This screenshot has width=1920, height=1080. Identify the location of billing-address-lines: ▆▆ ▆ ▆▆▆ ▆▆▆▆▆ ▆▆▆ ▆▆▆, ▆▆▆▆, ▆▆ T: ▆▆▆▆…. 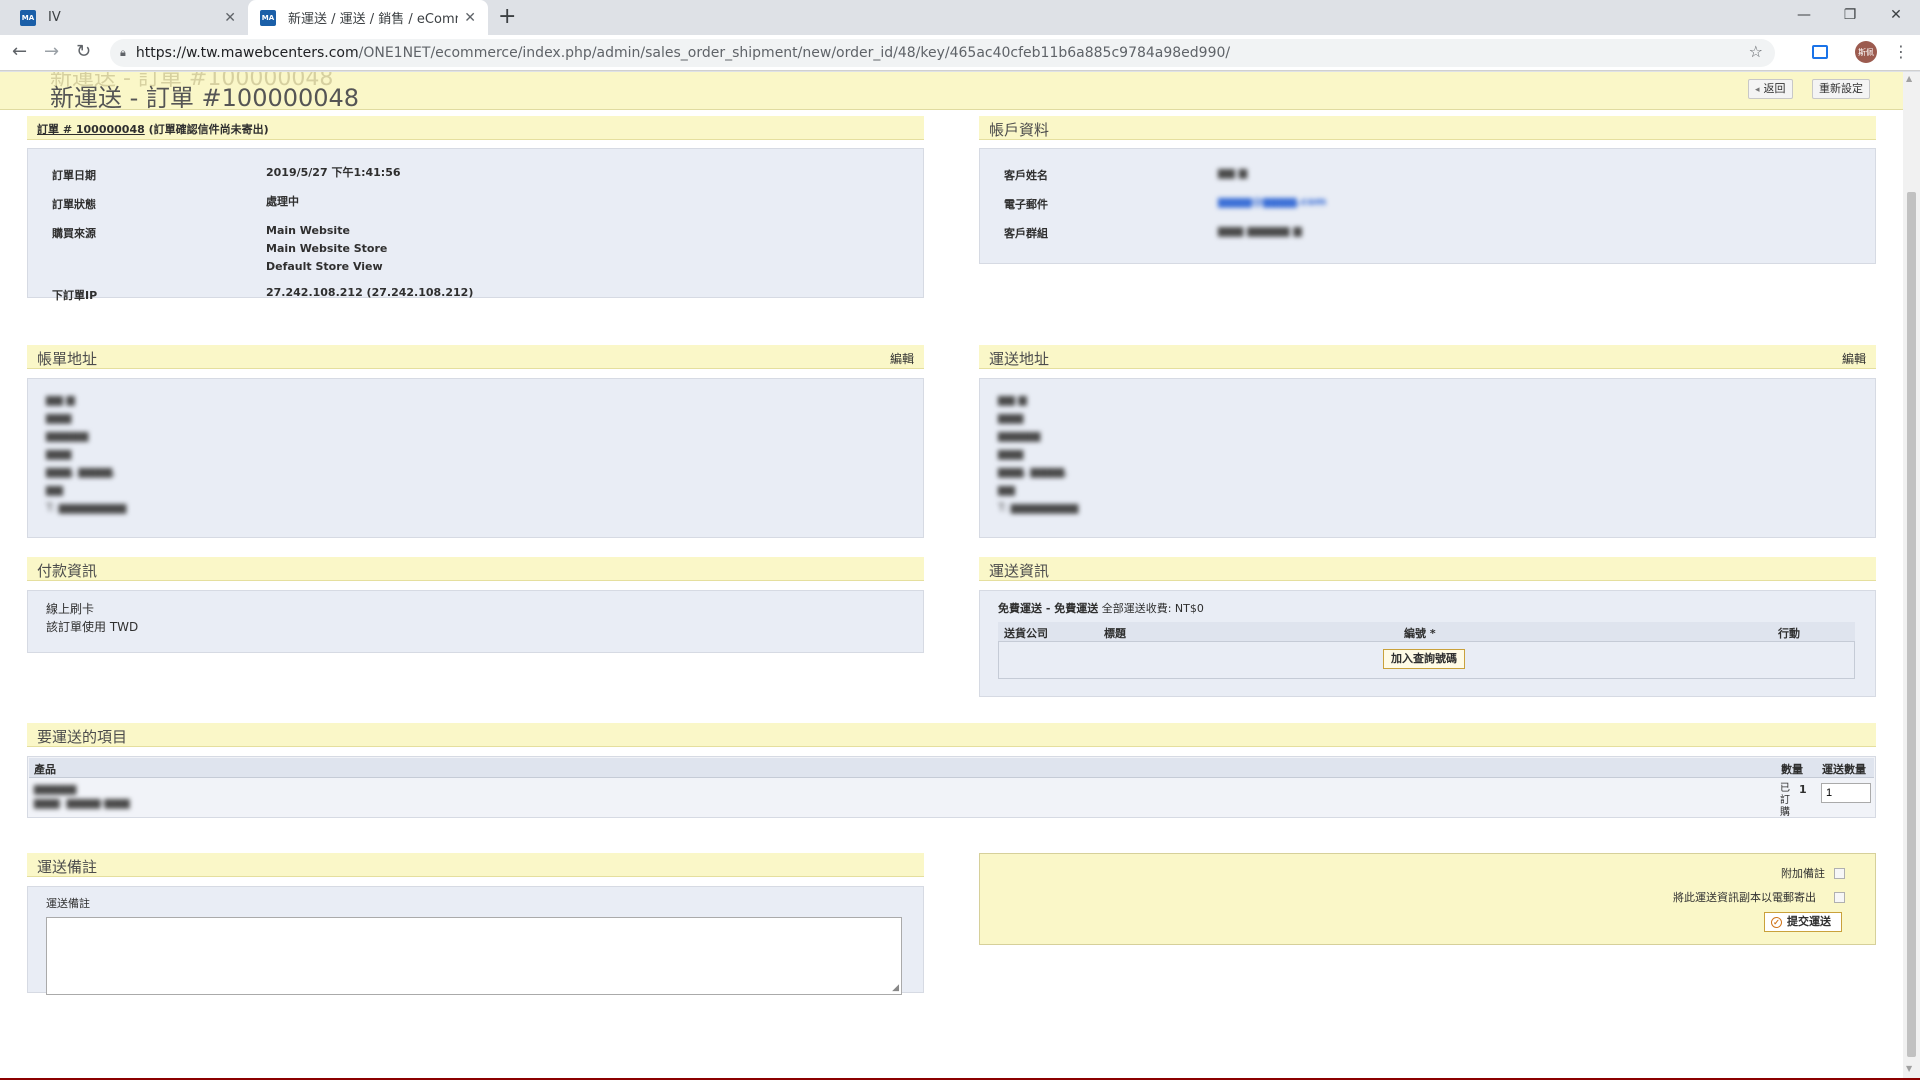
(86, 453).